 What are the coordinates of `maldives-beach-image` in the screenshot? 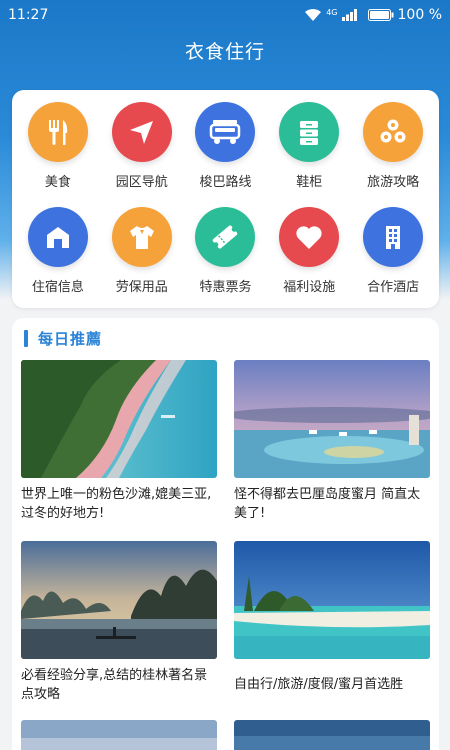 It's located at (332, 600).